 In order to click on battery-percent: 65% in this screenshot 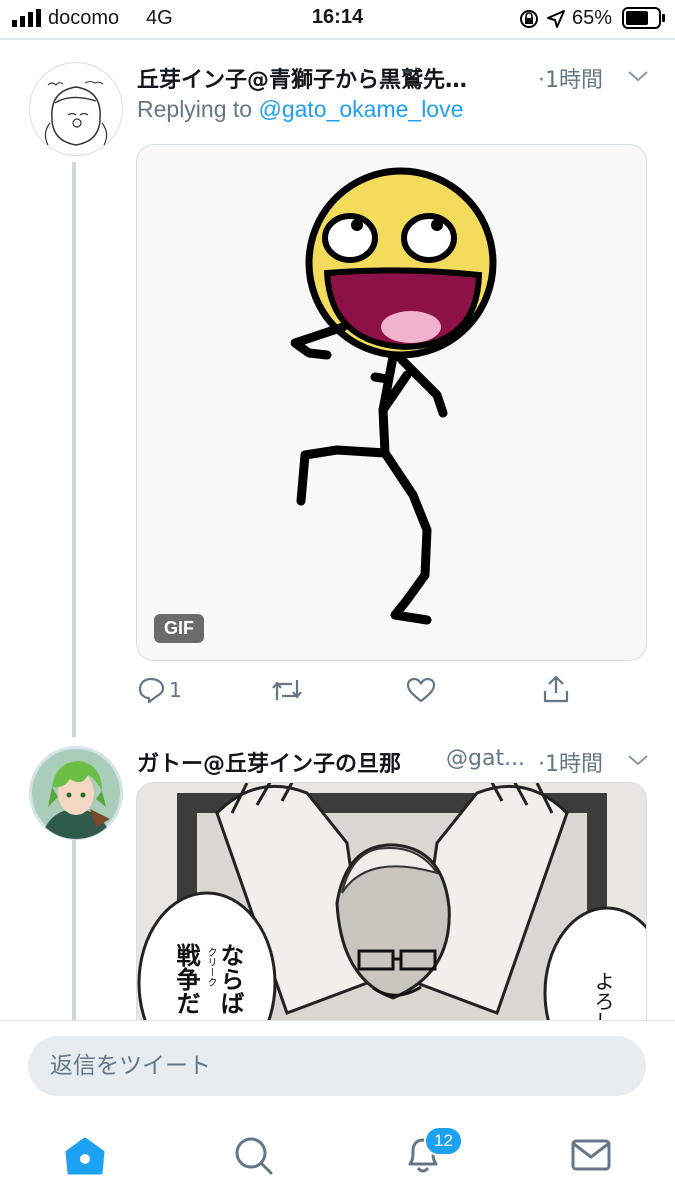, I will do `click(592, 18)`.